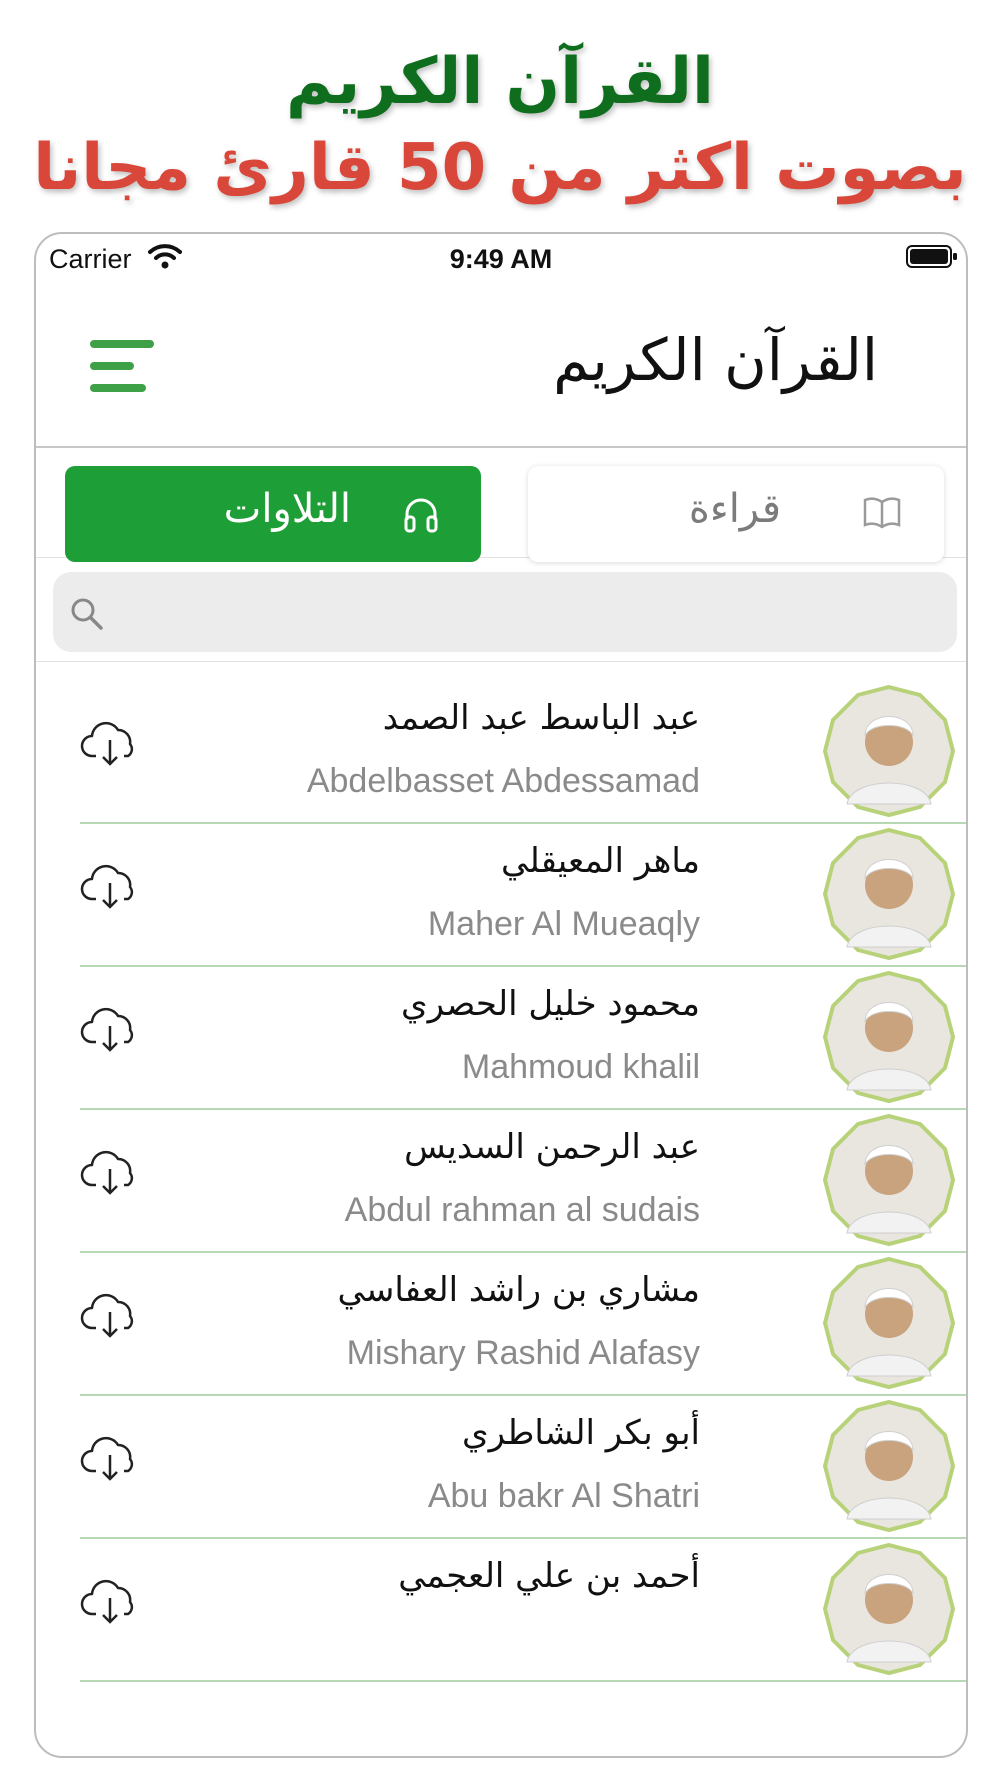 The height and width of the screenshot is (1778, 1000). Describe the element at coordinates (501, 1458) in the screenshot. I see `reciter-row: أبو بكر الشاطري Abu bakr Al Shatri` at that location.